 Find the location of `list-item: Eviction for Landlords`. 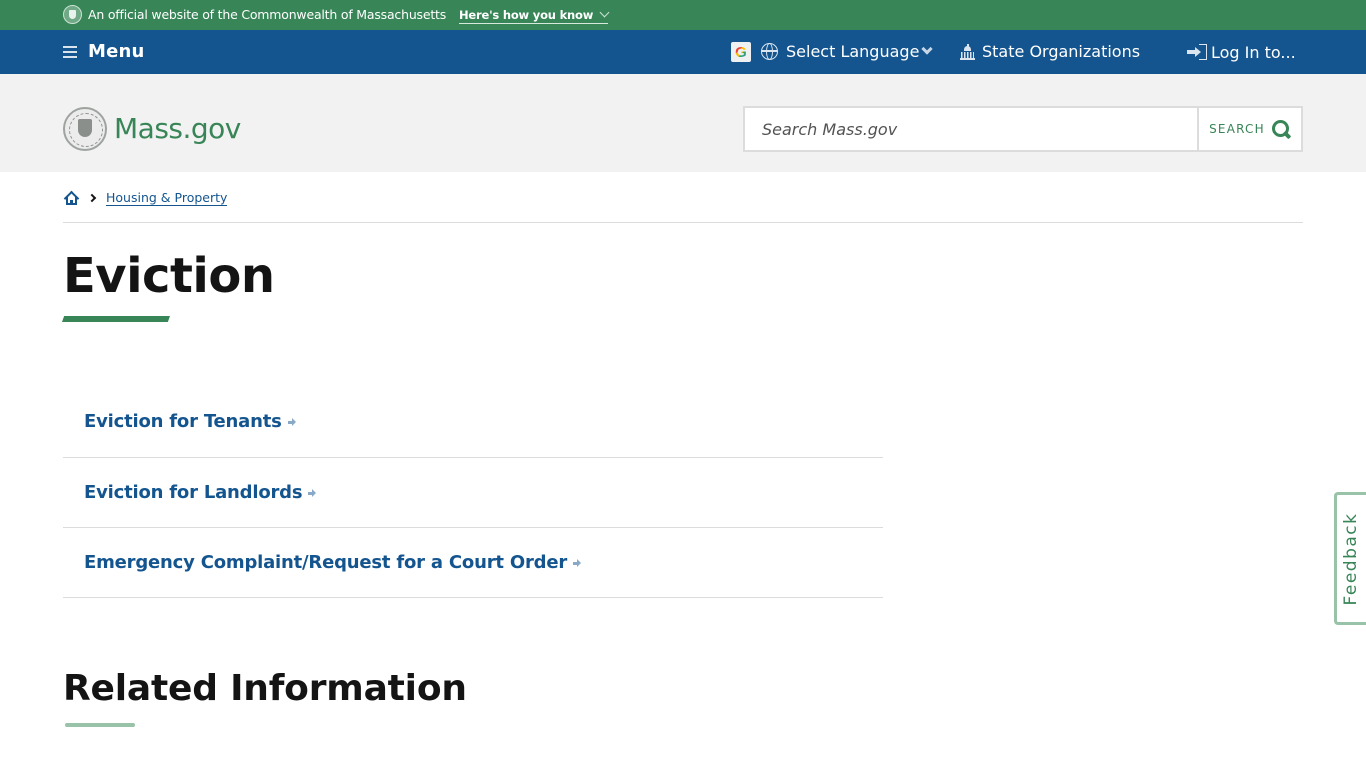

list-item: Eviction for Landlords is located at coordinates (473, 493).